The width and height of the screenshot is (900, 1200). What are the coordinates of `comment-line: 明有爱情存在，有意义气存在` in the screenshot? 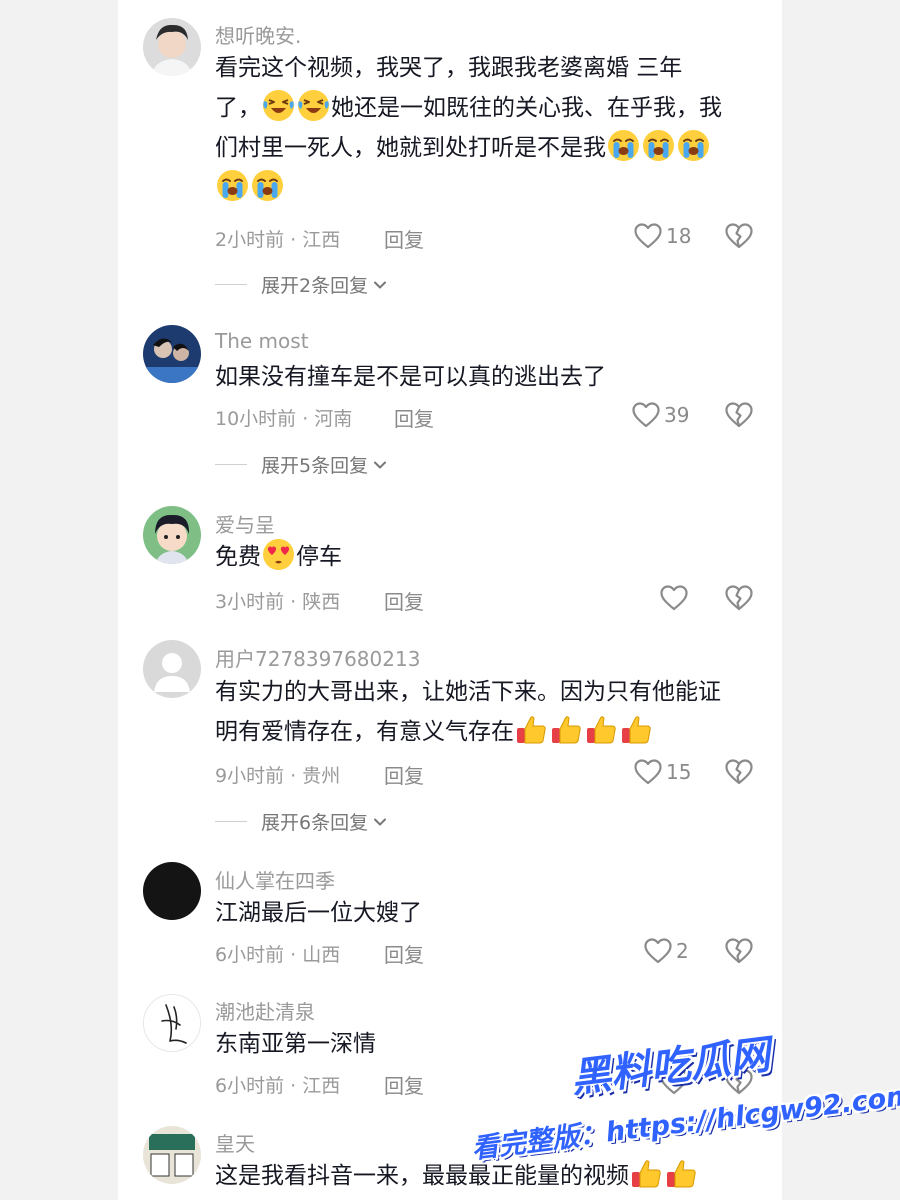 It's located at (487, 732).